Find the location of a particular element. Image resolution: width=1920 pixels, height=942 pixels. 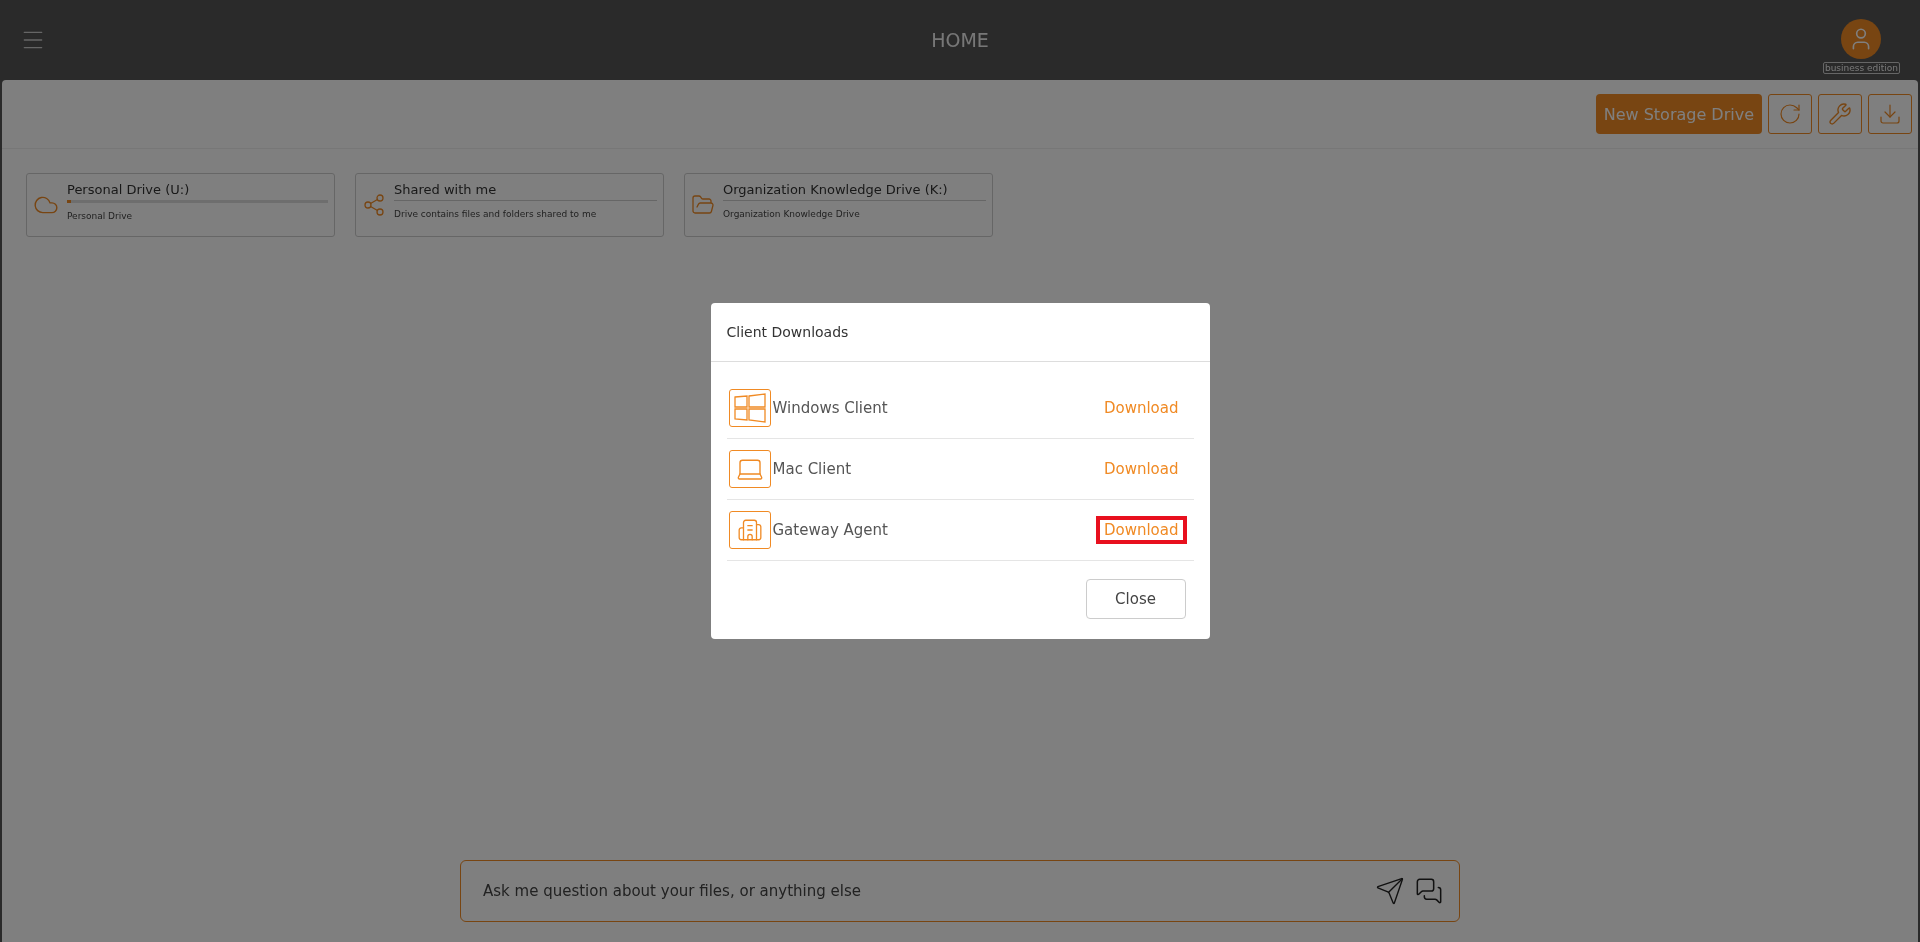

client-name: Gateway Agent is located at coordinates (830, 530).